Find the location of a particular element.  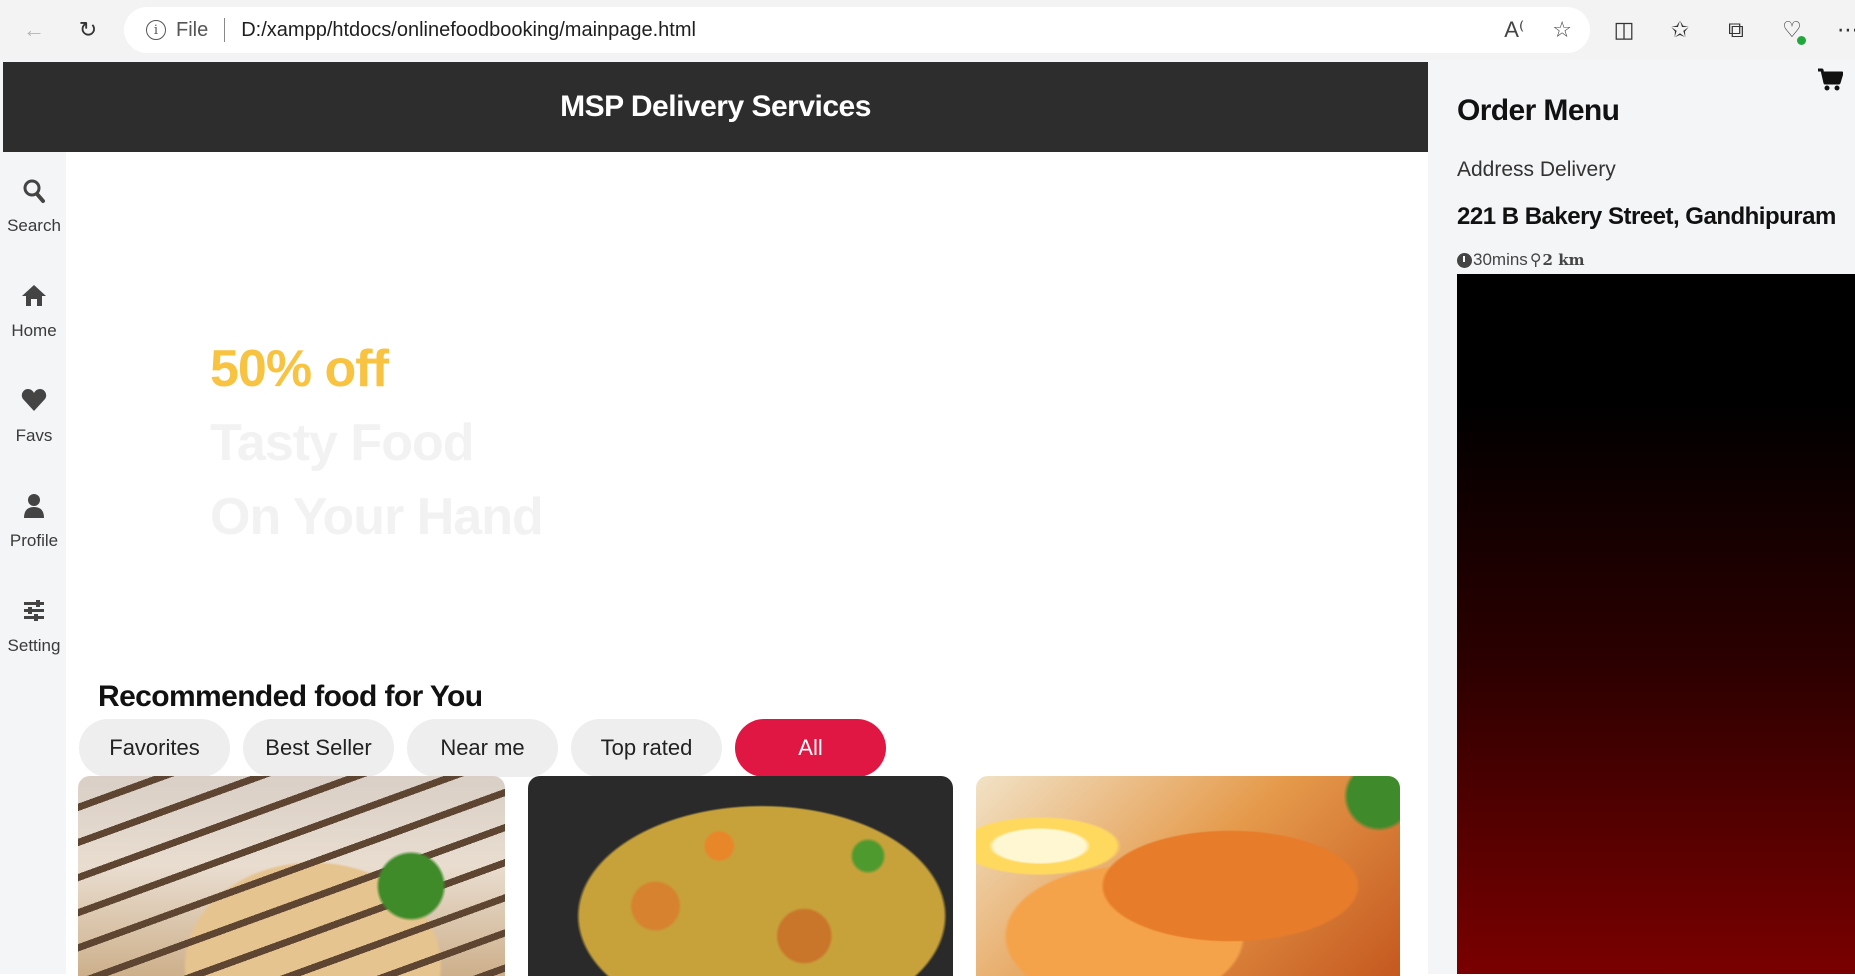

site-title: MSP Delivery Services is located at coordinates (715, 106).